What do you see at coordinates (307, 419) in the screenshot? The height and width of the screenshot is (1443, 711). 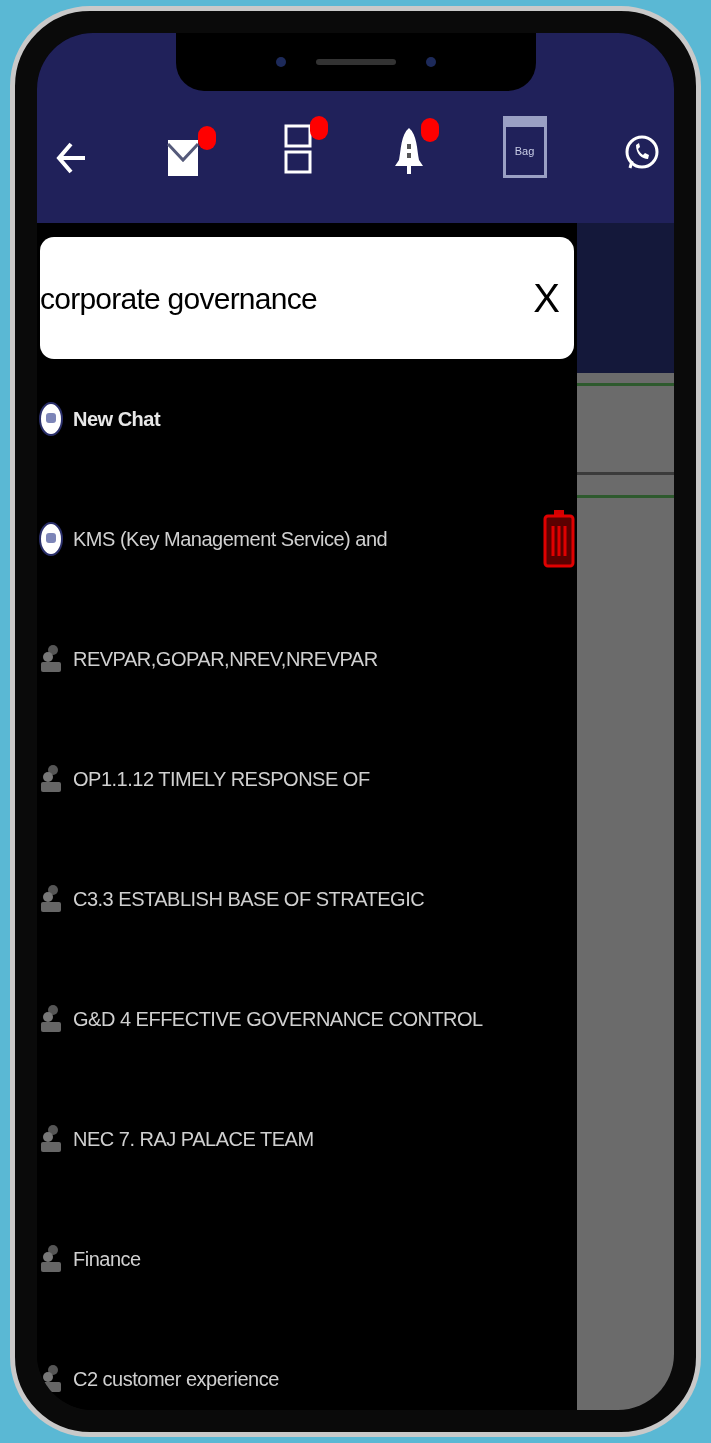 I see `chat-item: New Chat` at bounding box center [307, 419].